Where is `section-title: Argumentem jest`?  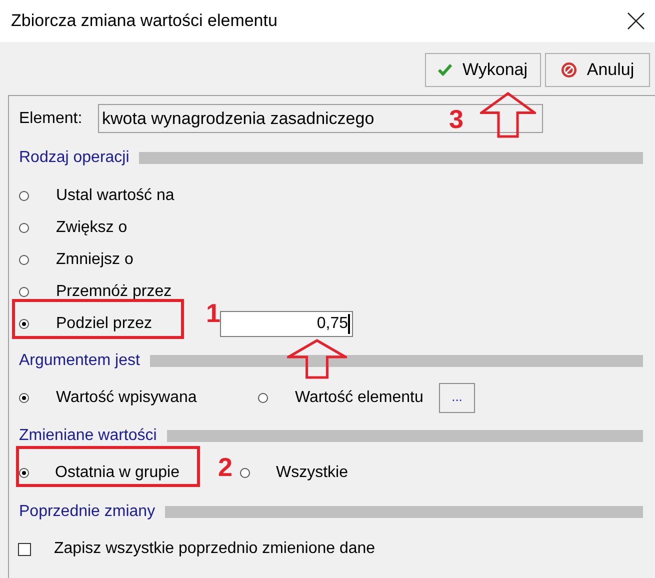
section-title: Argumentem jest is located at coordinates (79, 361).